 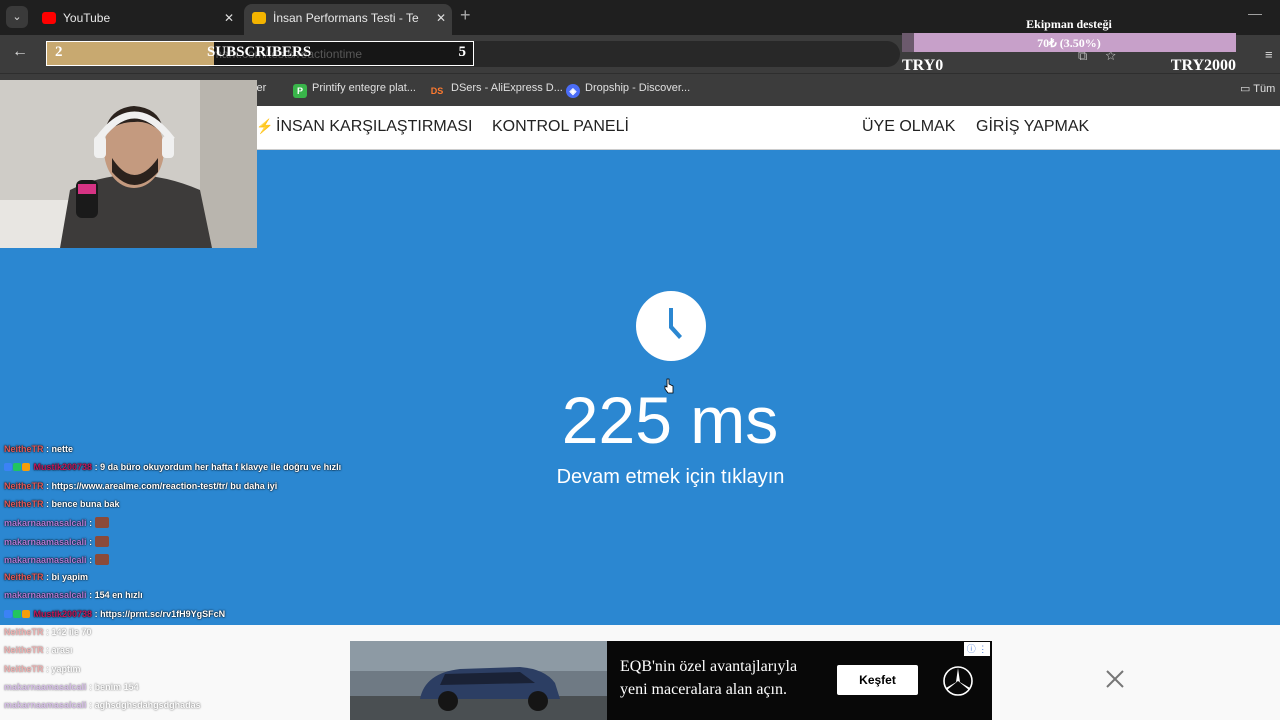 I want to click on donation-goal: Ekipman desteği 70₺ (3.50%) TRY0 TRY2000, so click(x=1069, y=47).